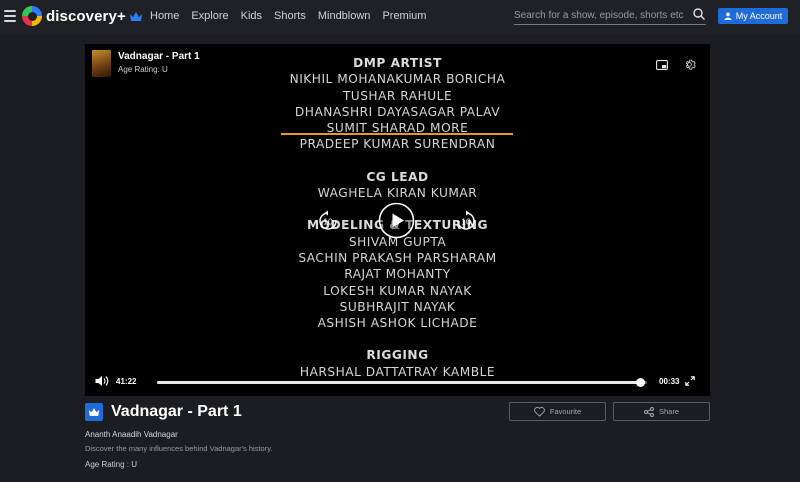 Image resolution: width=800 pixels, height=482 pixels. I want to click on nav-premium: Premium, so click(404, 16).